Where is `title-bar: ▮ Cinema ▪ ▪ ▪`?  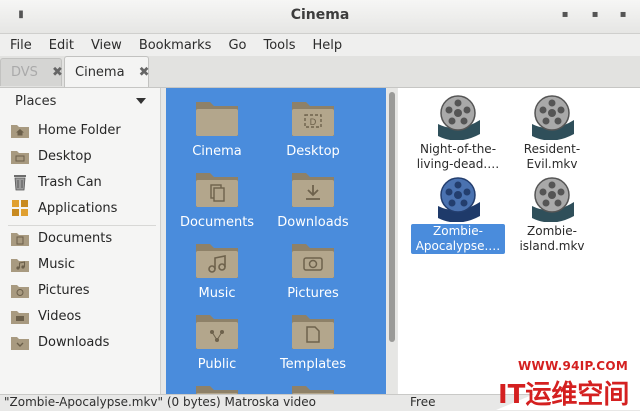 title-bar: ▮ Cinema ▪ ▪ ▪ is located at coordinates (320, 17).